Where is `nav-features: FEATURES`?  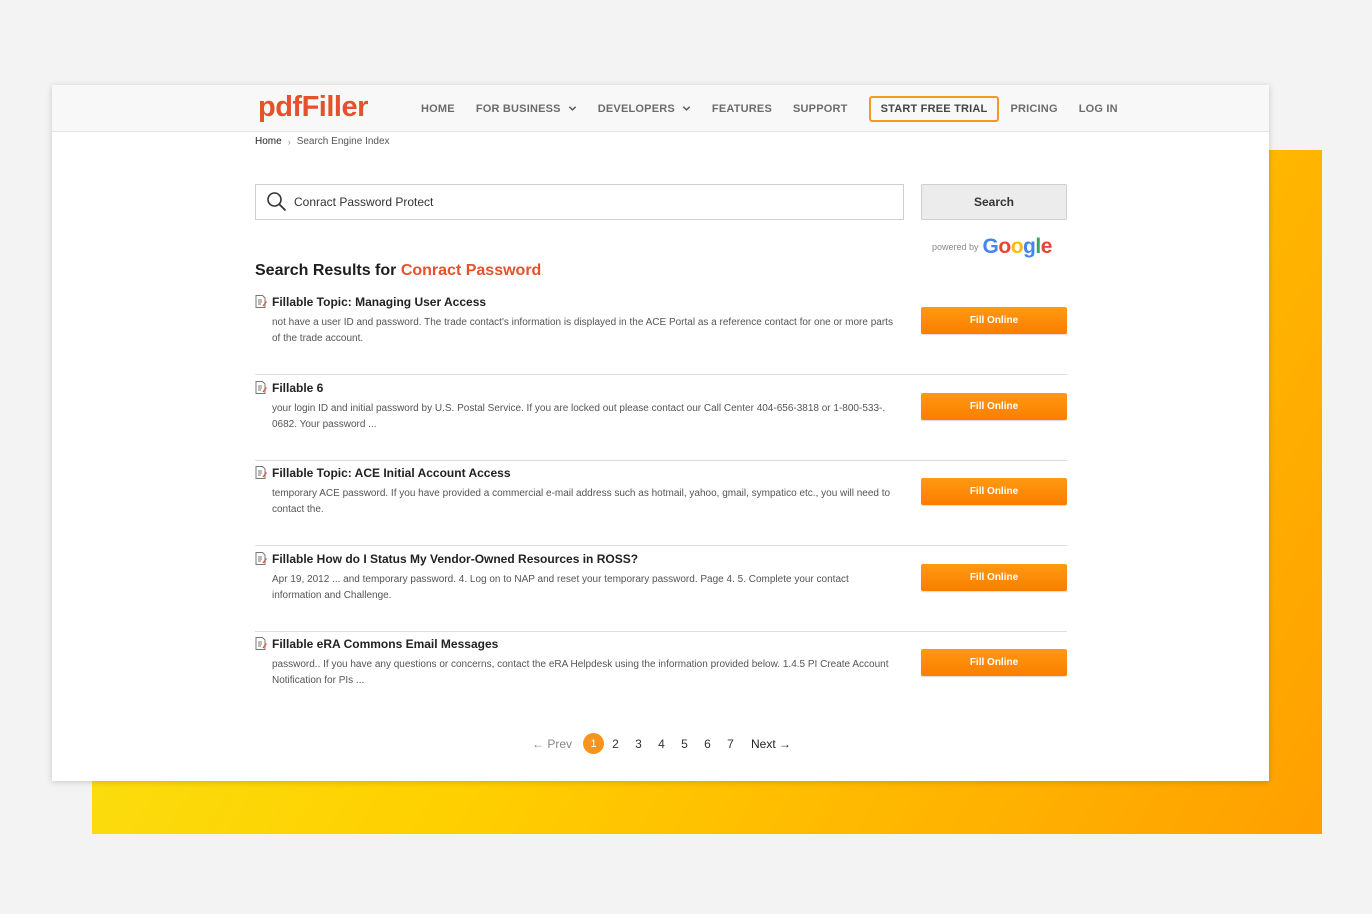 nav-features: FEATURES is located at coordinates (742, 109).